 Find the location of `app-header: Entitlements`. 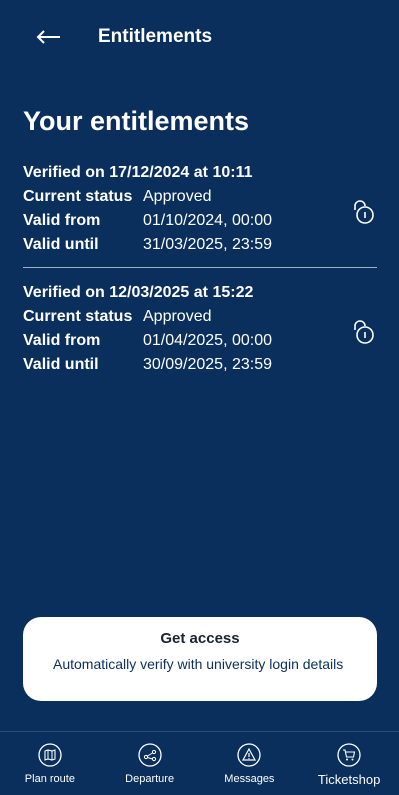

app-header: Entitlements is located at coordinates (199, 37).